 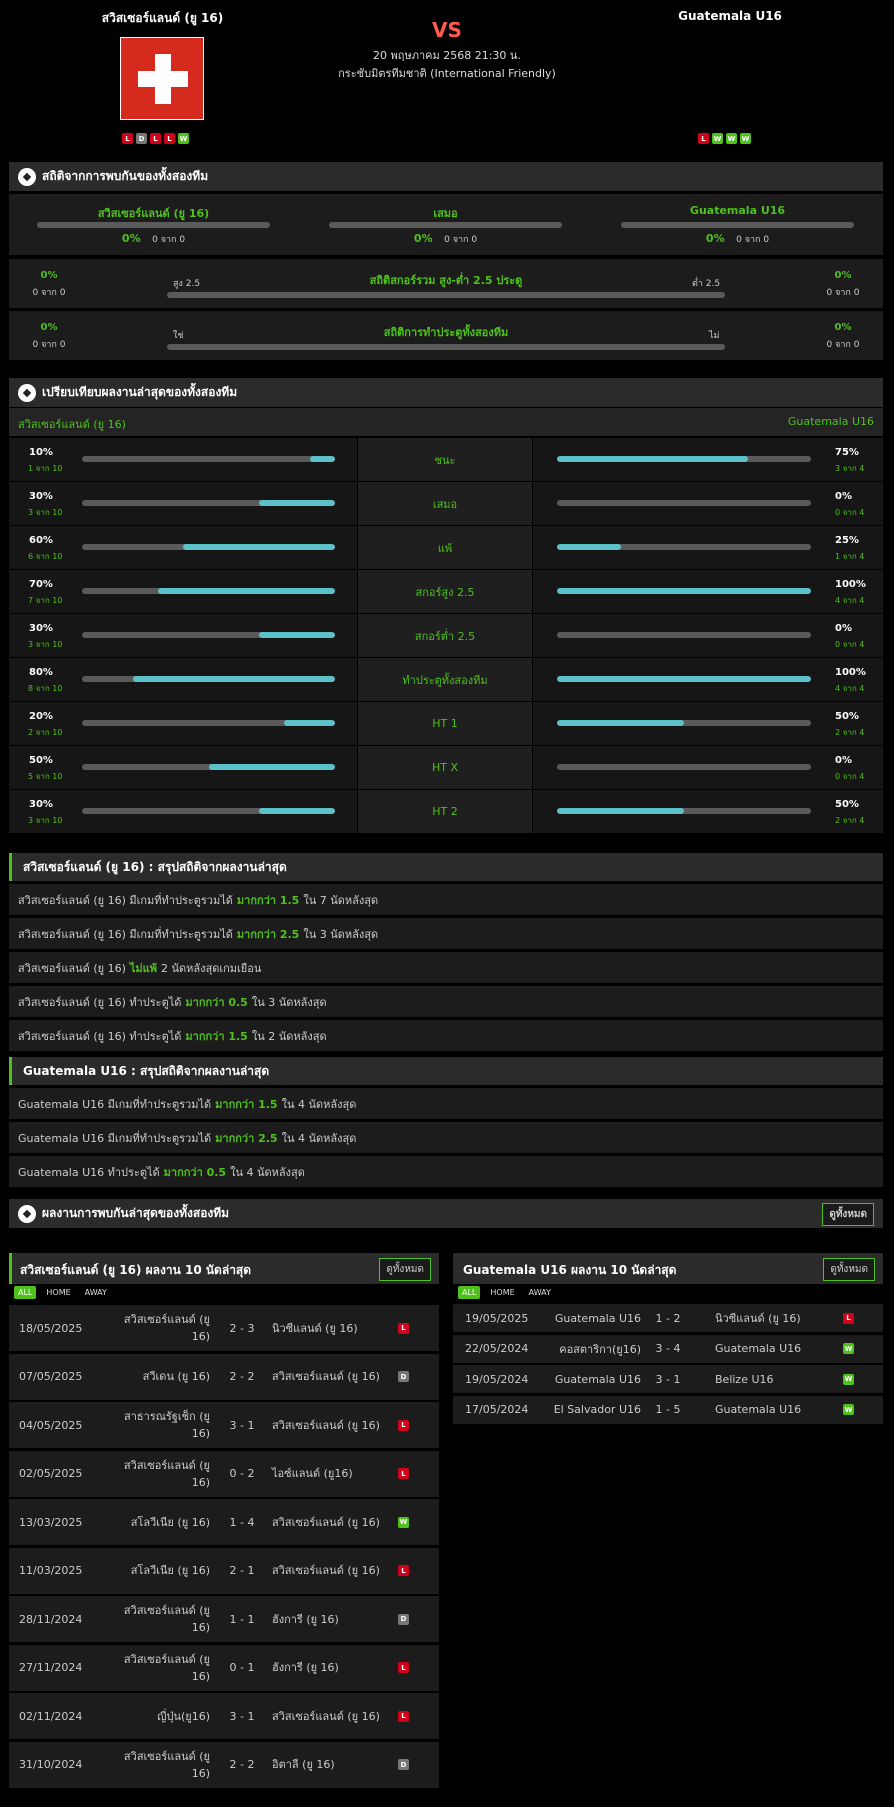 What do you see at coordinates (162, 18) in the screenshot?
I see `home-team-name: สวิสเซอร์แลนด์ (ยู 16)` at bounding box center [162, 18].